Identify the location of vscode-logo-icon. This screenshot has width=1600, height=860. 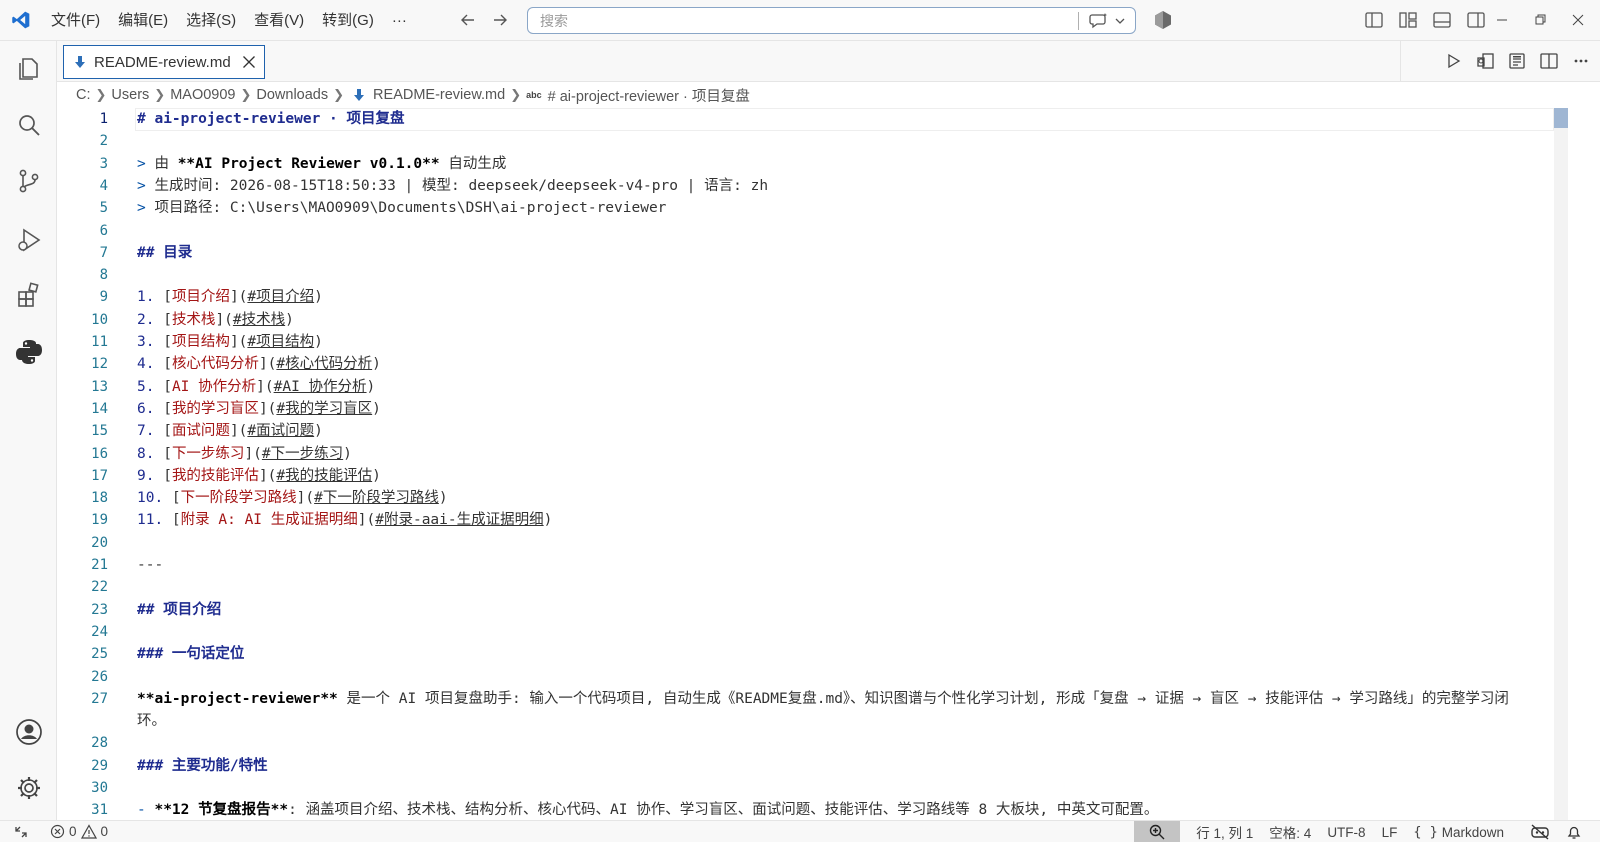
(21, 20).